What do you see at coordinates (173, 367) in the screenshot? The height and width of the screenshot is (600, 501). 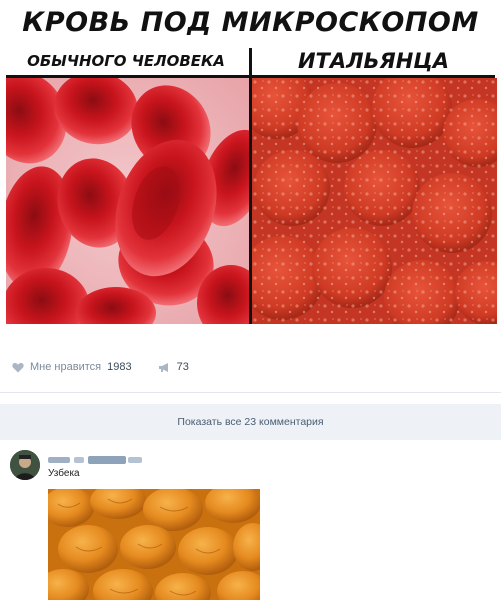 I see `share-button: 73` at bounding box center [173, 367].